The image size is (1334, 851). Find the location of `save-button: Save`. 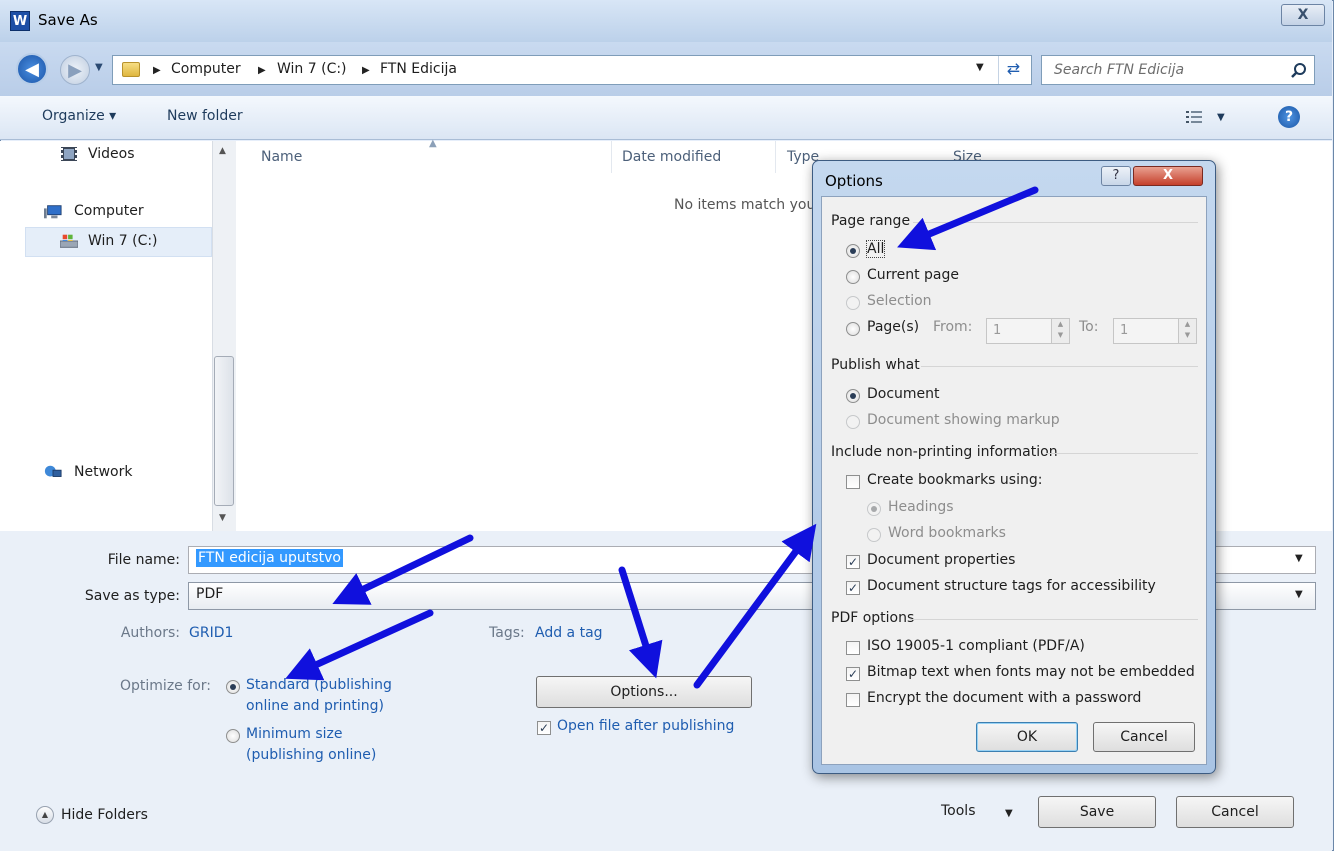

save-button: Save is located at coordinates (1097, 812).